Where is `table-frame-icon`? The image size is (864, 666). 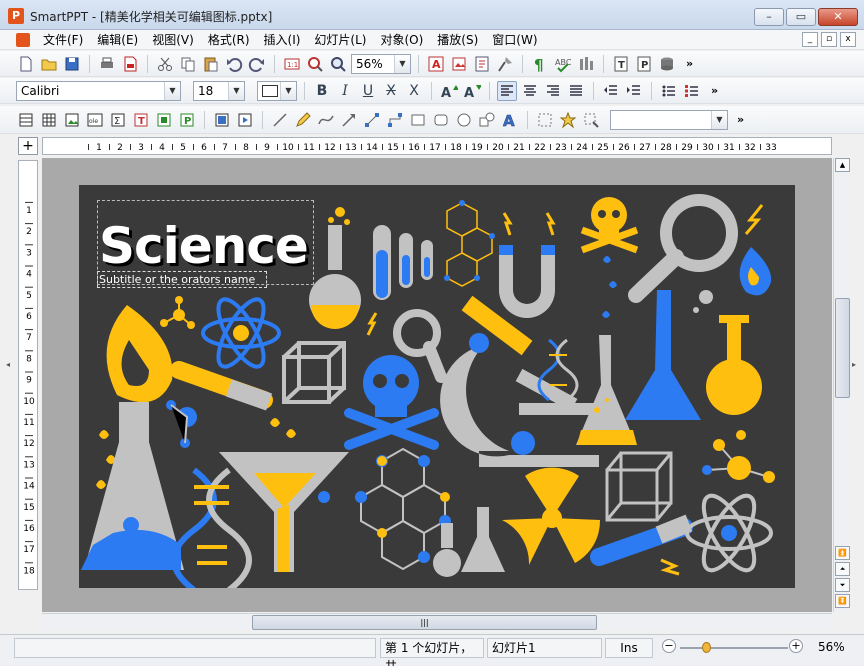 table-frame-icon is located at coordinates (26, 120).